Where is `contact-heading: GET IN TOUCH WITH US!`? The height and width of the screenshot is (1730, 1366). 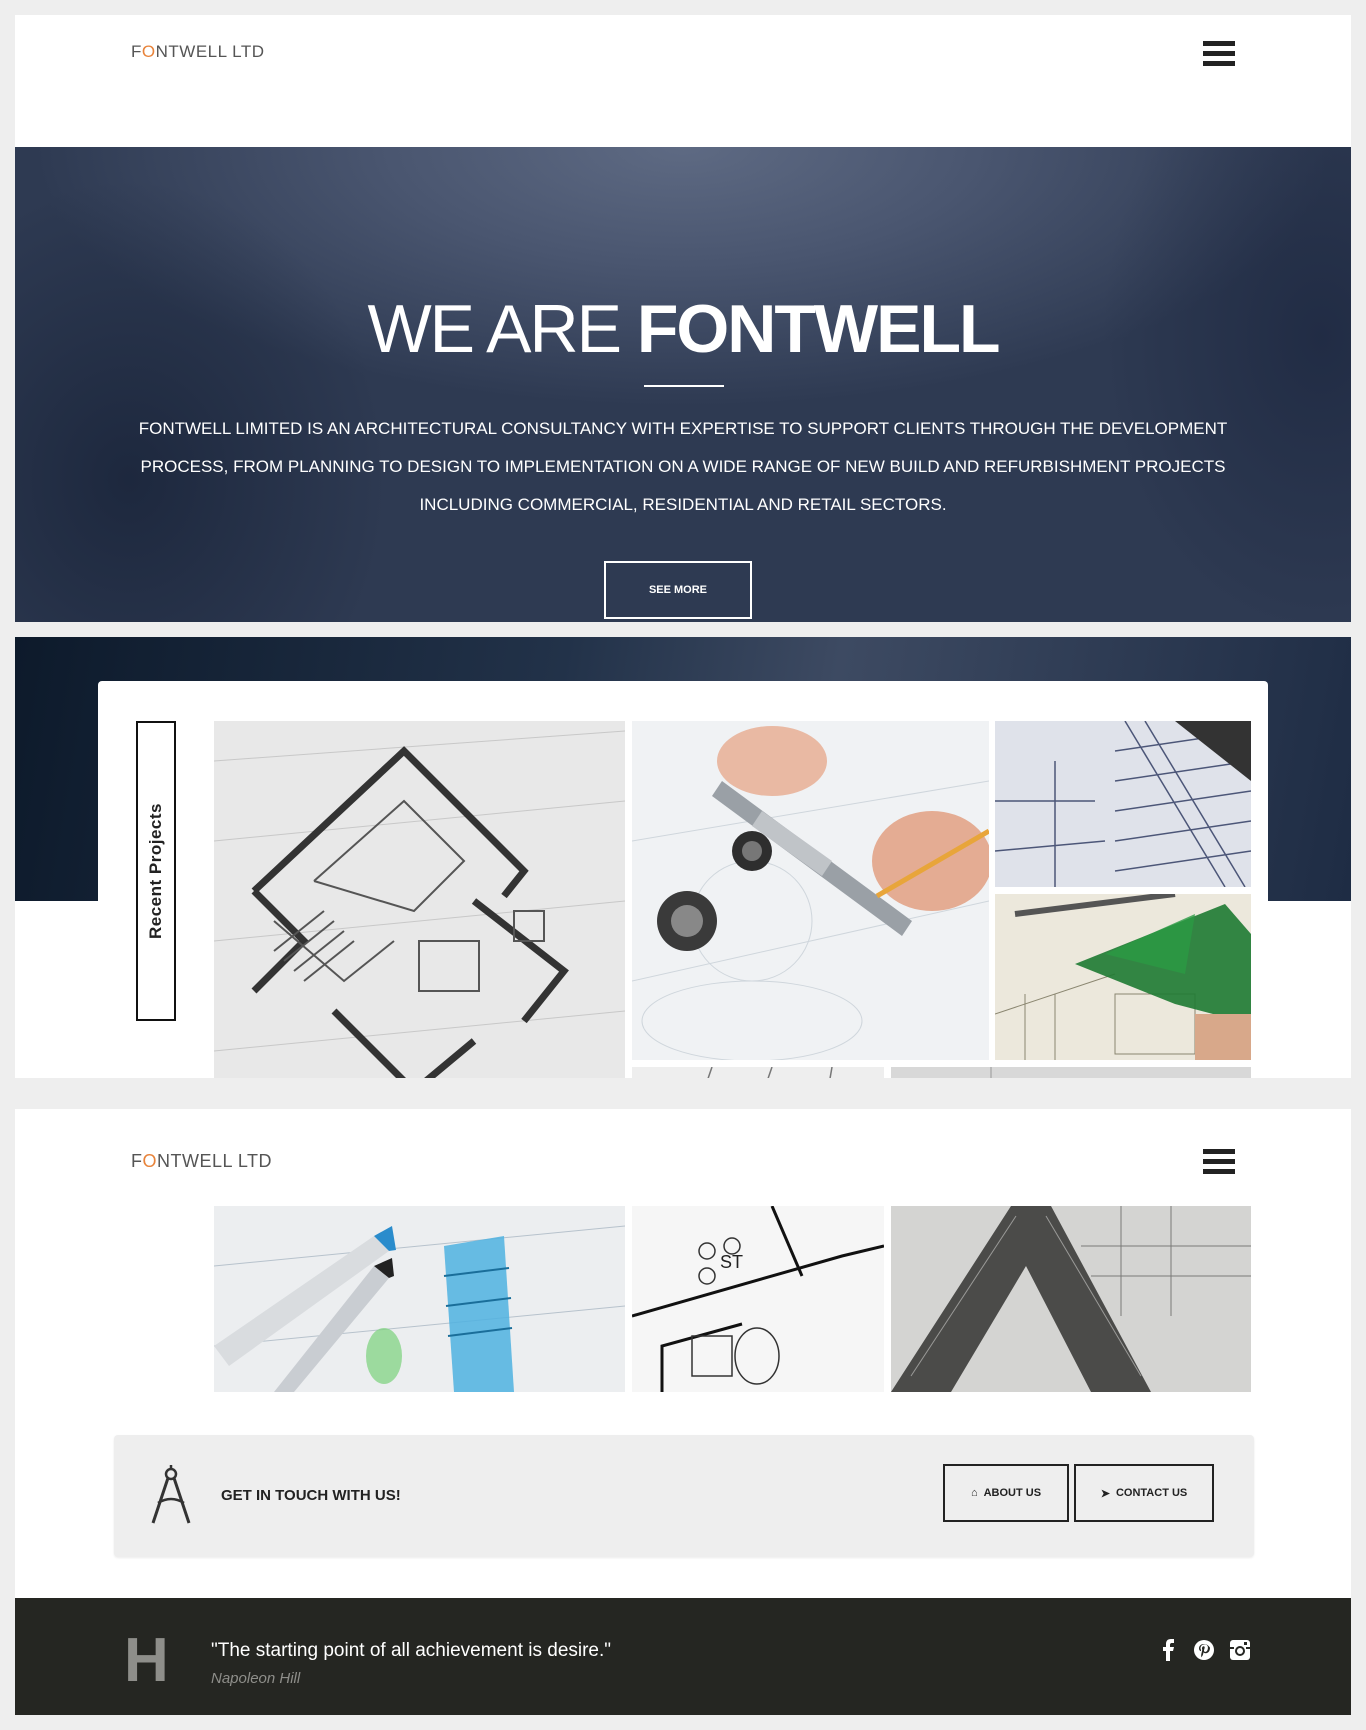
contact-heading: GET IN TOUCH WITH US! is located at coordinates (311, 1495).